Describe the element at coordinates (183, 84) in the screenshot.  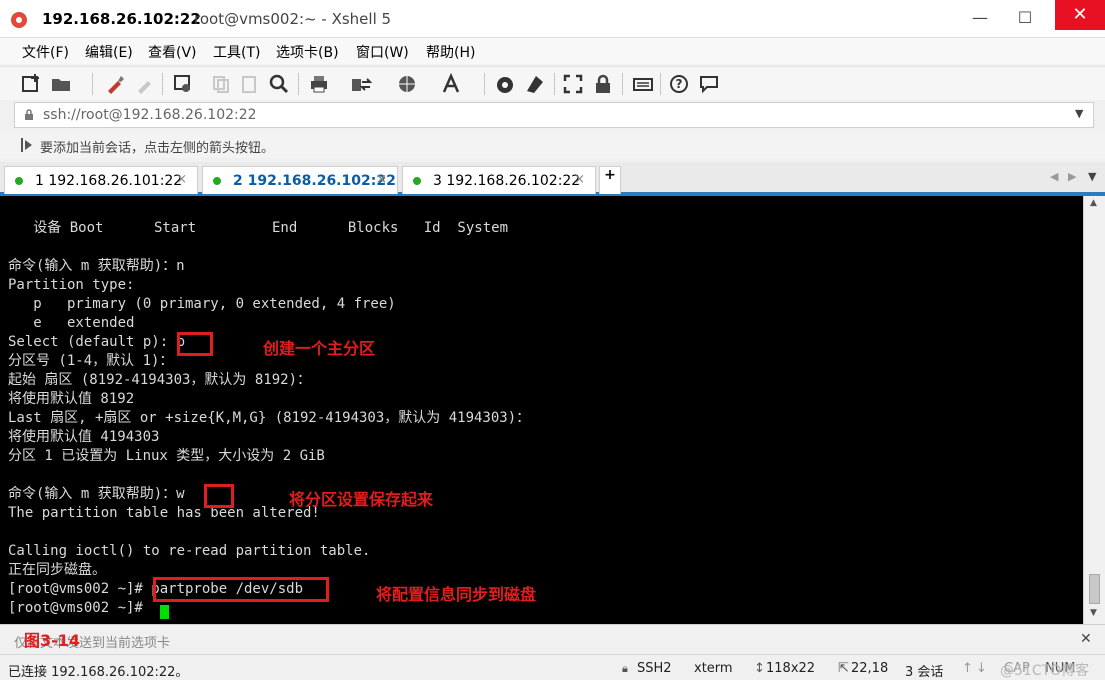
I see `properties-icon` at that location.